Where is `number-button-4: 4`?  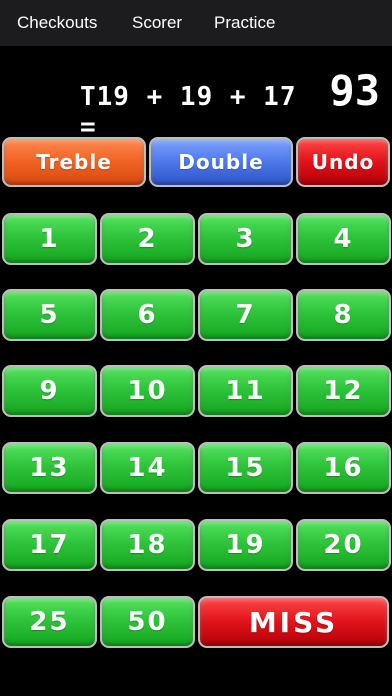
number-button-4: 4 is located at coordinates (343, 239).